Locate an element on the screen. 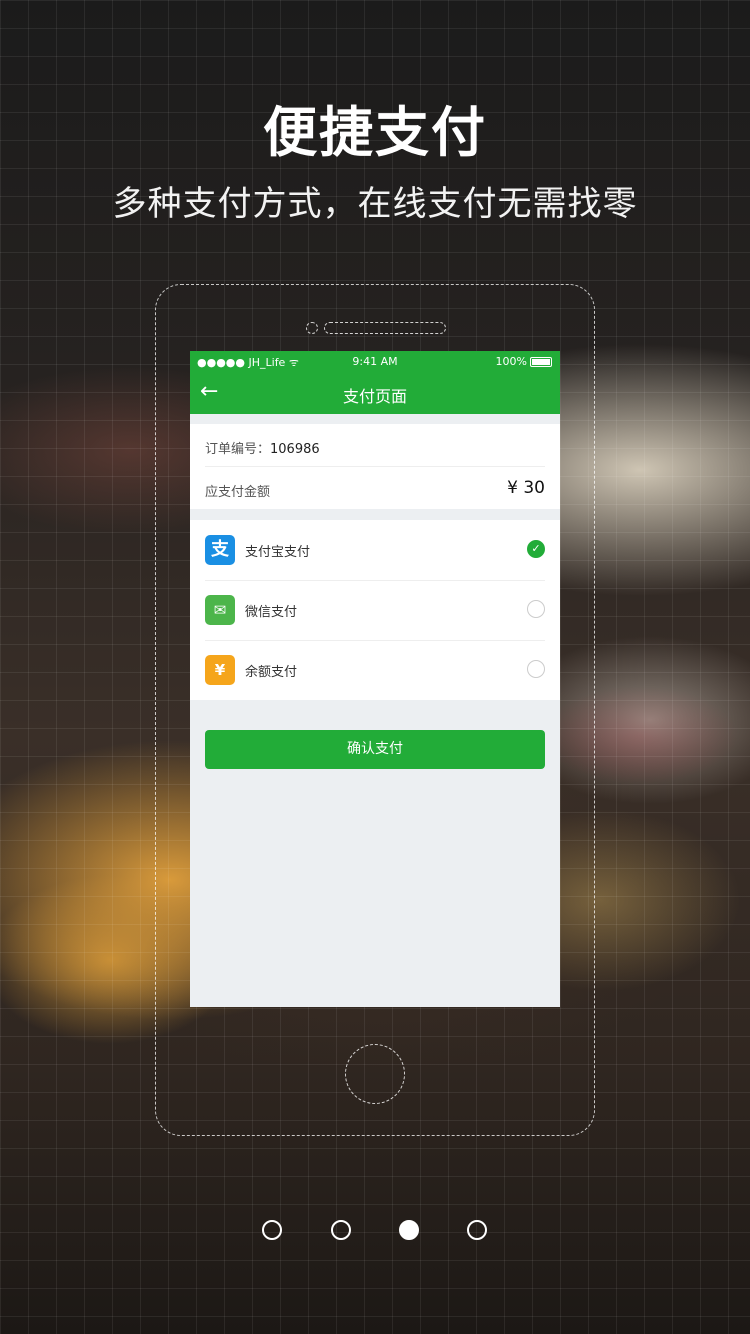 The height and width of the screenshot is (1334, 750). order-info-card: 订单编号：106986 应支付金额 ¥ 30 is located at coordinates (375, 466).